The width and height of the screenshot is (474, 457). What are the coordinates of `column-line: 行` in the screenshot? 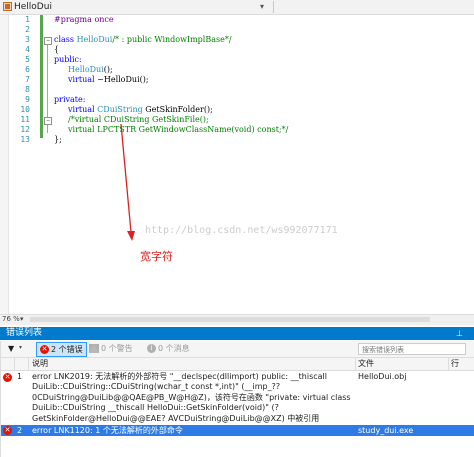 It's located at (455, 364).